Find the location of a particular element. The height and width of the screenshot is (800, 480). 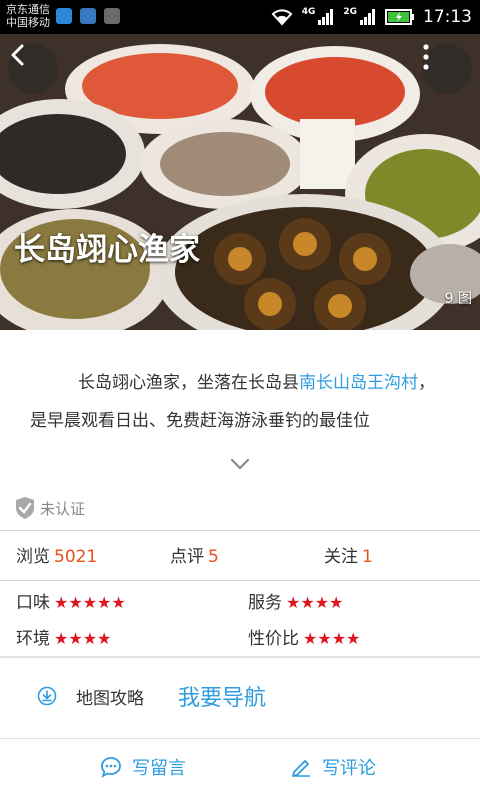

rating-environment: 环境 ★★★★ is located at coordinates (63, 636).